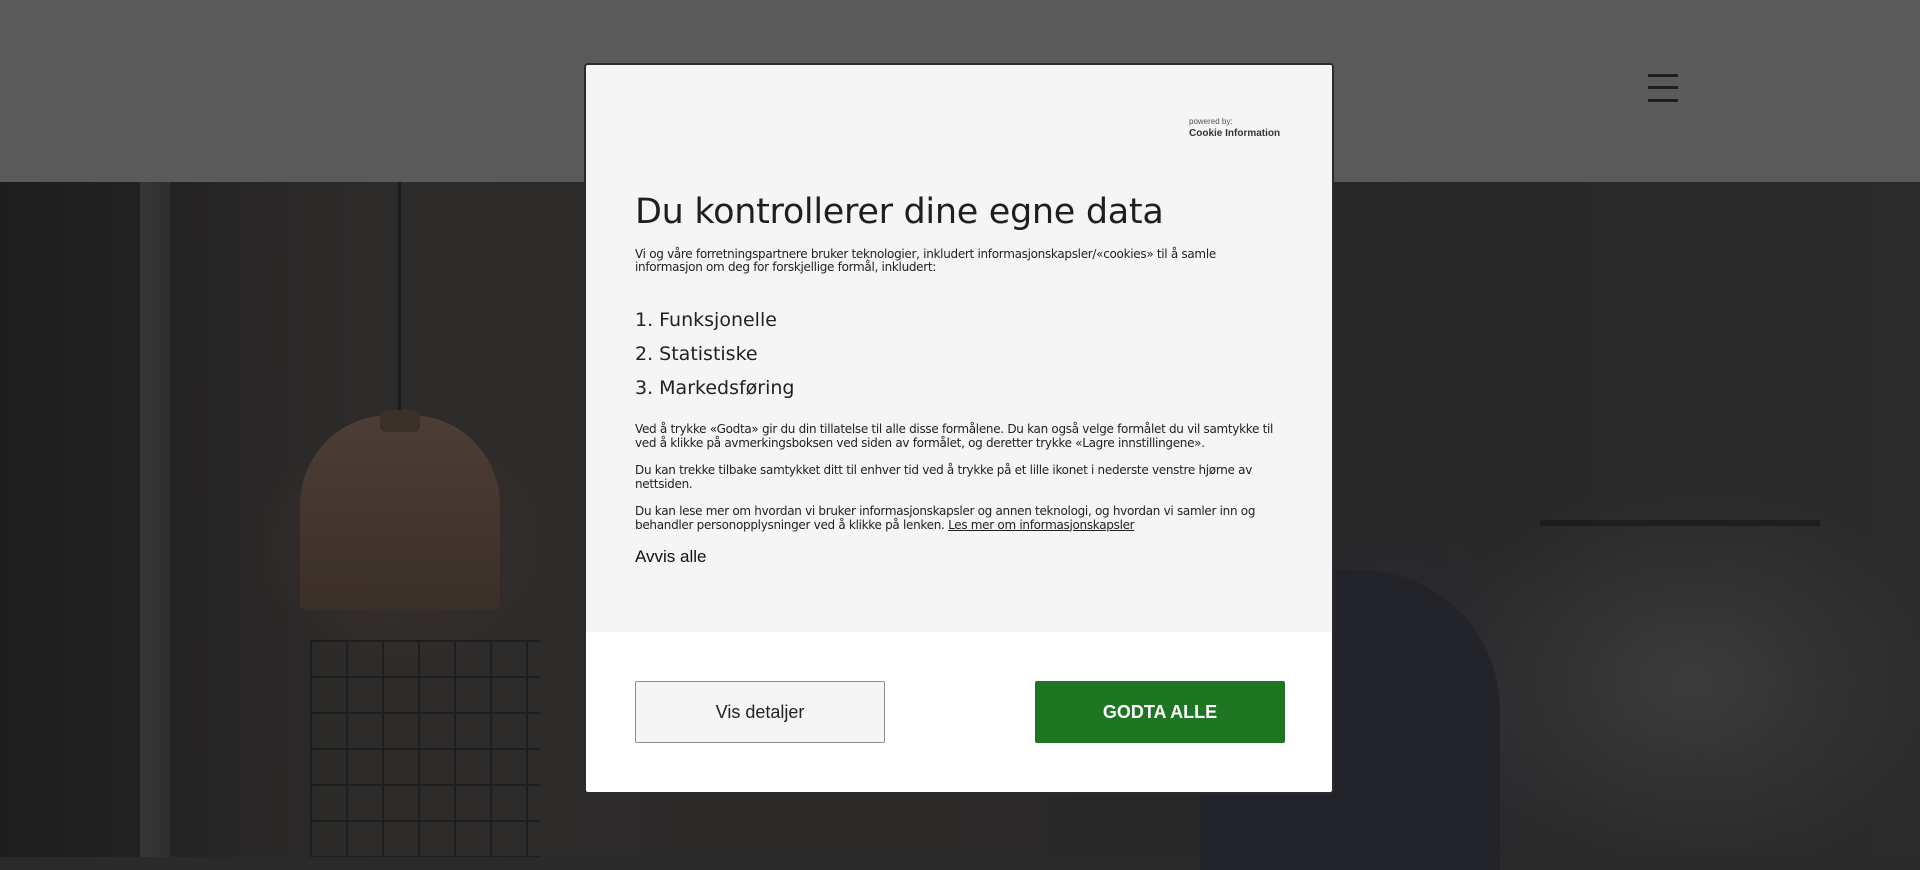 The image size is (1920, 870). What do you see at coordinates (706, 320) in the screenshot?
I see `purpose-item-functional: 1. Funksjonelle` at bounding box center [706, 320].